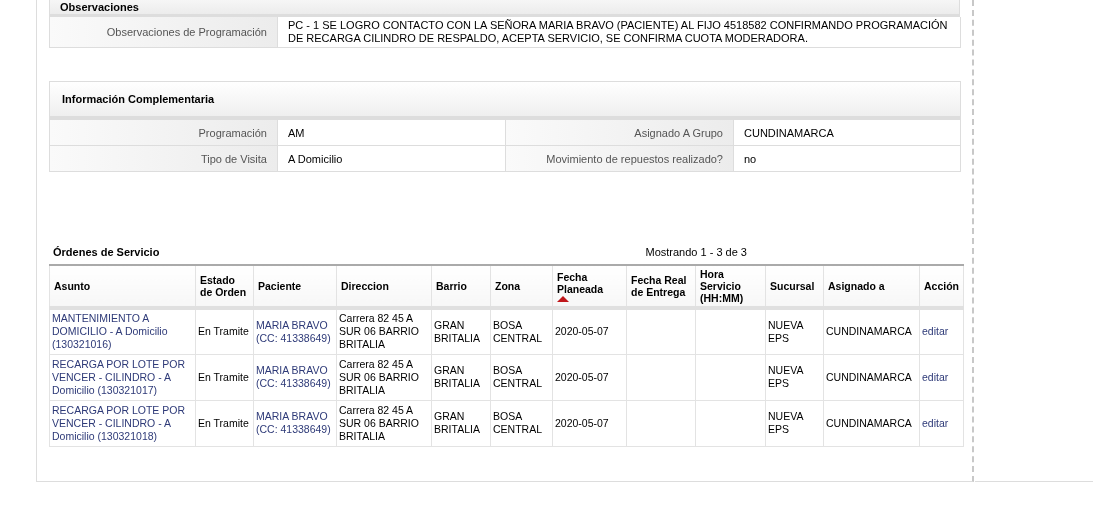 Image resolution: width=1093 pixels, height=518 pixels. Describe the element at coordinates (164, 158) in the screenshot. I see `field-label: Tipo de Visita` at that location.